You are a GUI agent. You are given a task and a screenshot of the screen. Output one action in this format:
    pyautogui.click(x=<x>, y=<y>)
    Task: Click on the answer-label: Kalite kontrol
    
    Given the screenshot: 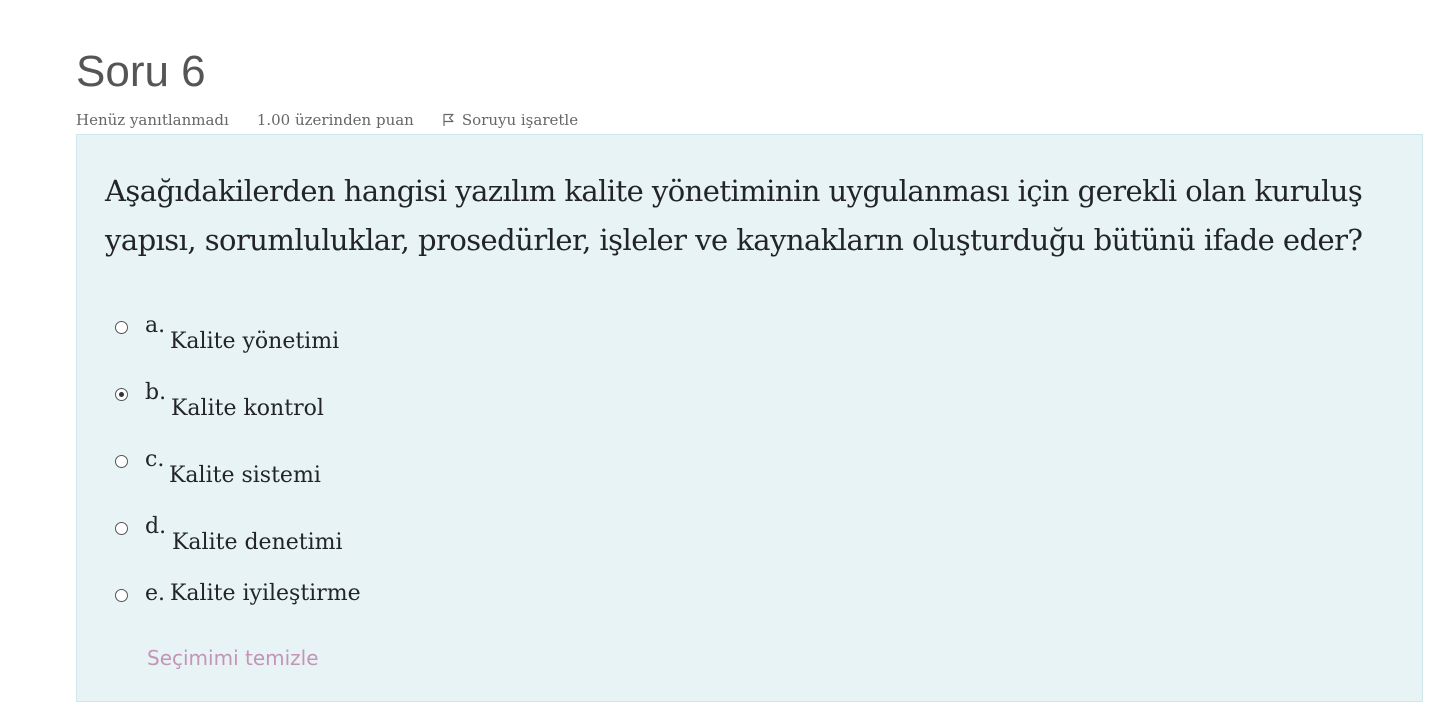 What is the action you would take?
    pyautogui.click(x=247, y=408)
    